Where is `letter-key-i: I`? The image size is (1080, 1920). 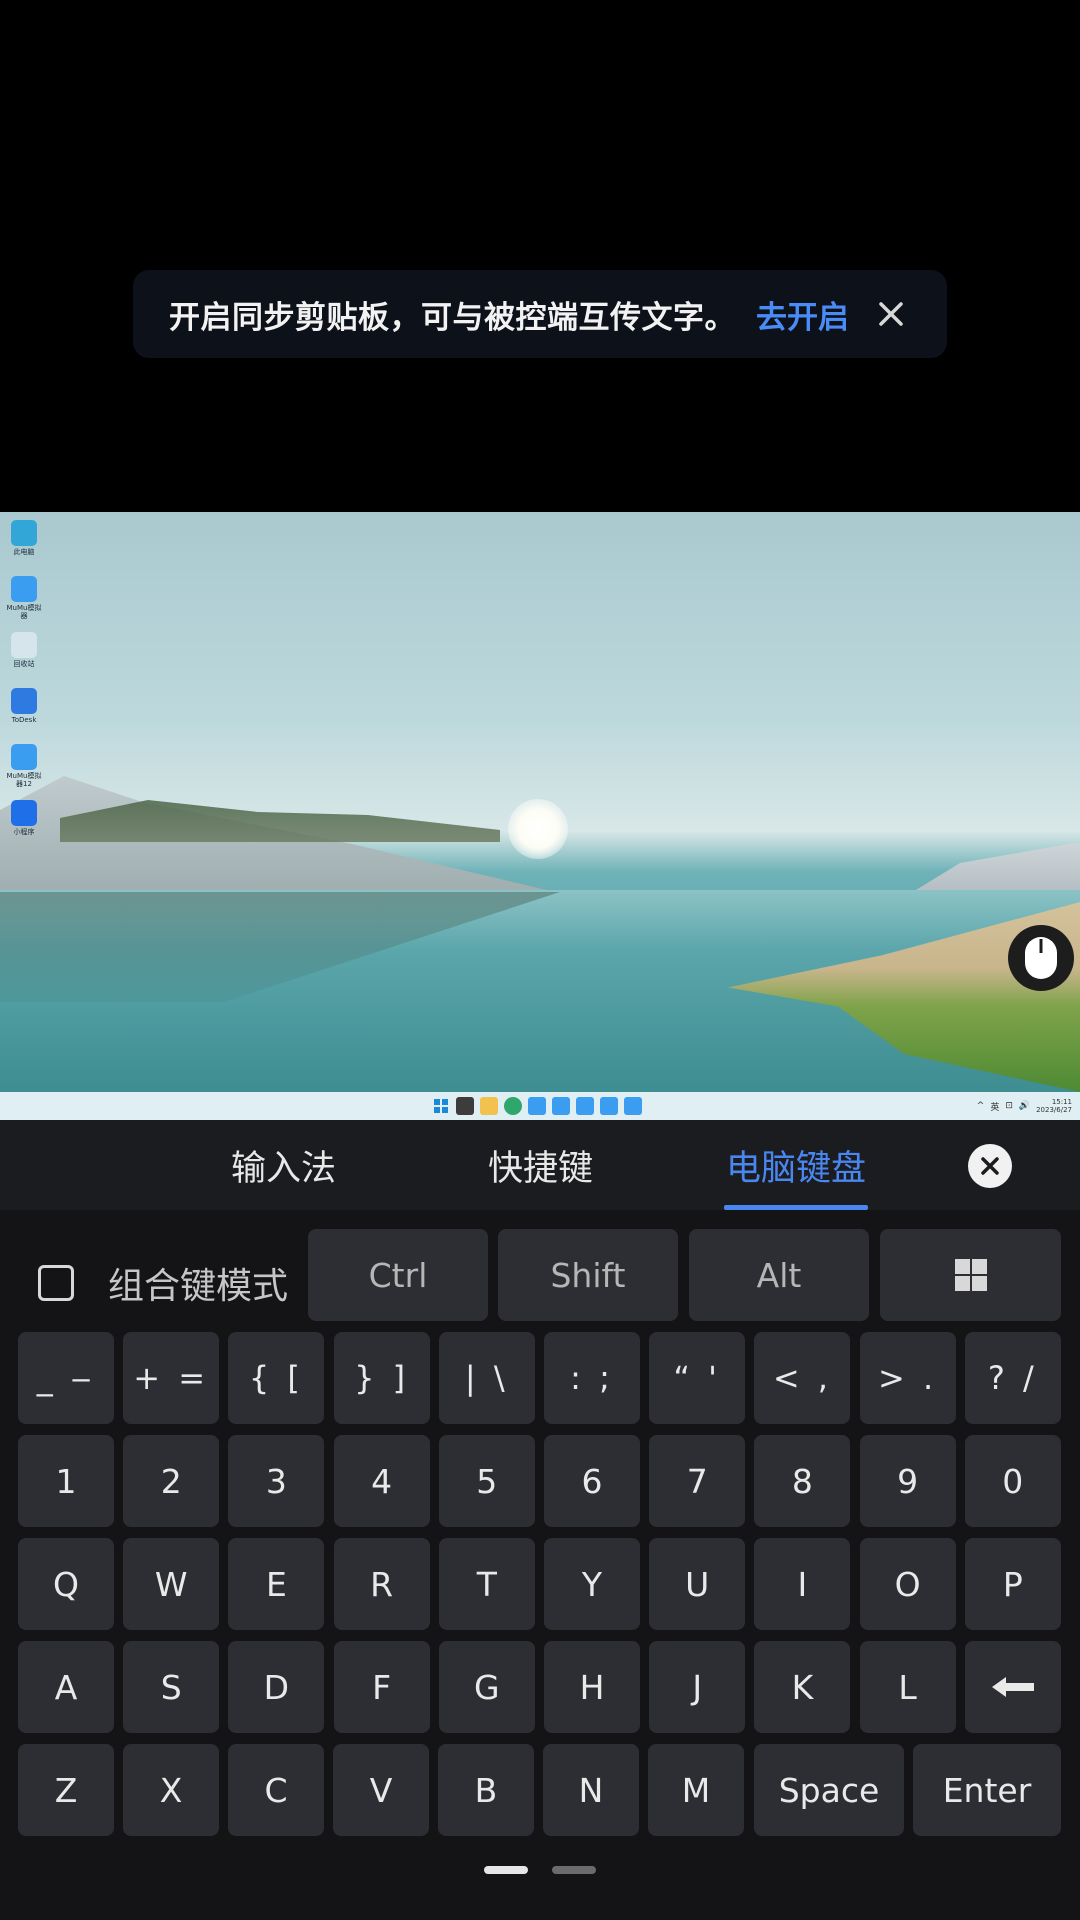
letter-key-i: I is located at coordinates (802, 1584).